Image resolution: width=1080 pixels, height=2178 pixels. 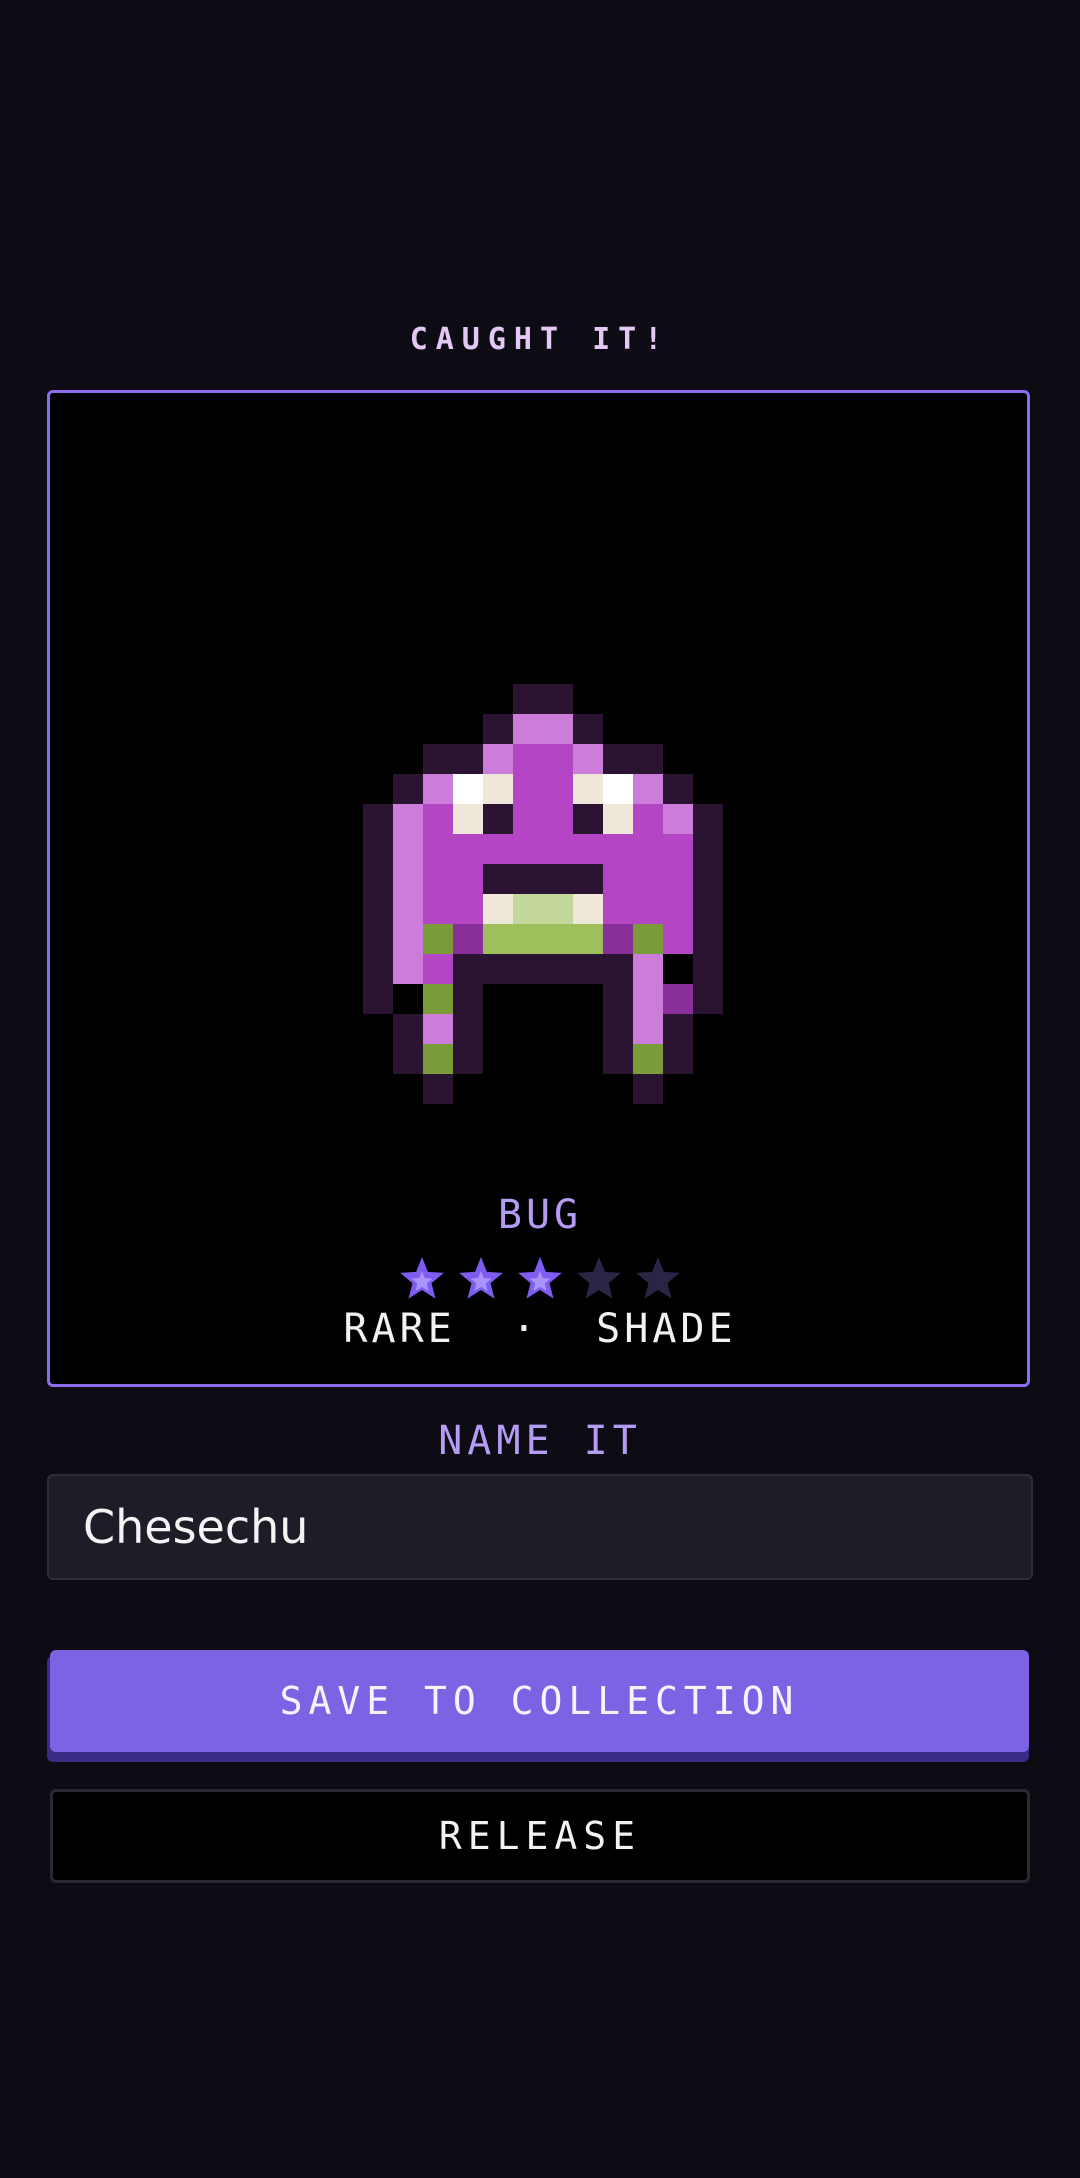 What do you see at coordinates (540, 1836) in the screenshot?
I see `release-button: RELEASE` at bounding box center [540, 1836].